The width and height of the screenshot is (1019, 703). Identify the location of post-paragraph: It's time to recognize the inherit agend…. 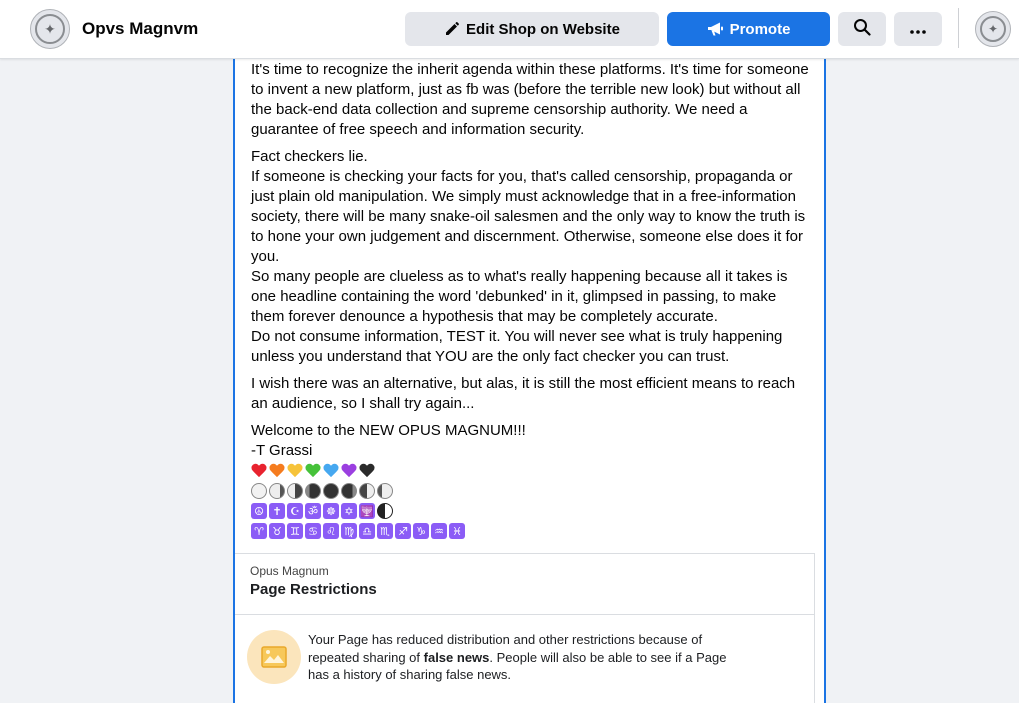
(530, 99).